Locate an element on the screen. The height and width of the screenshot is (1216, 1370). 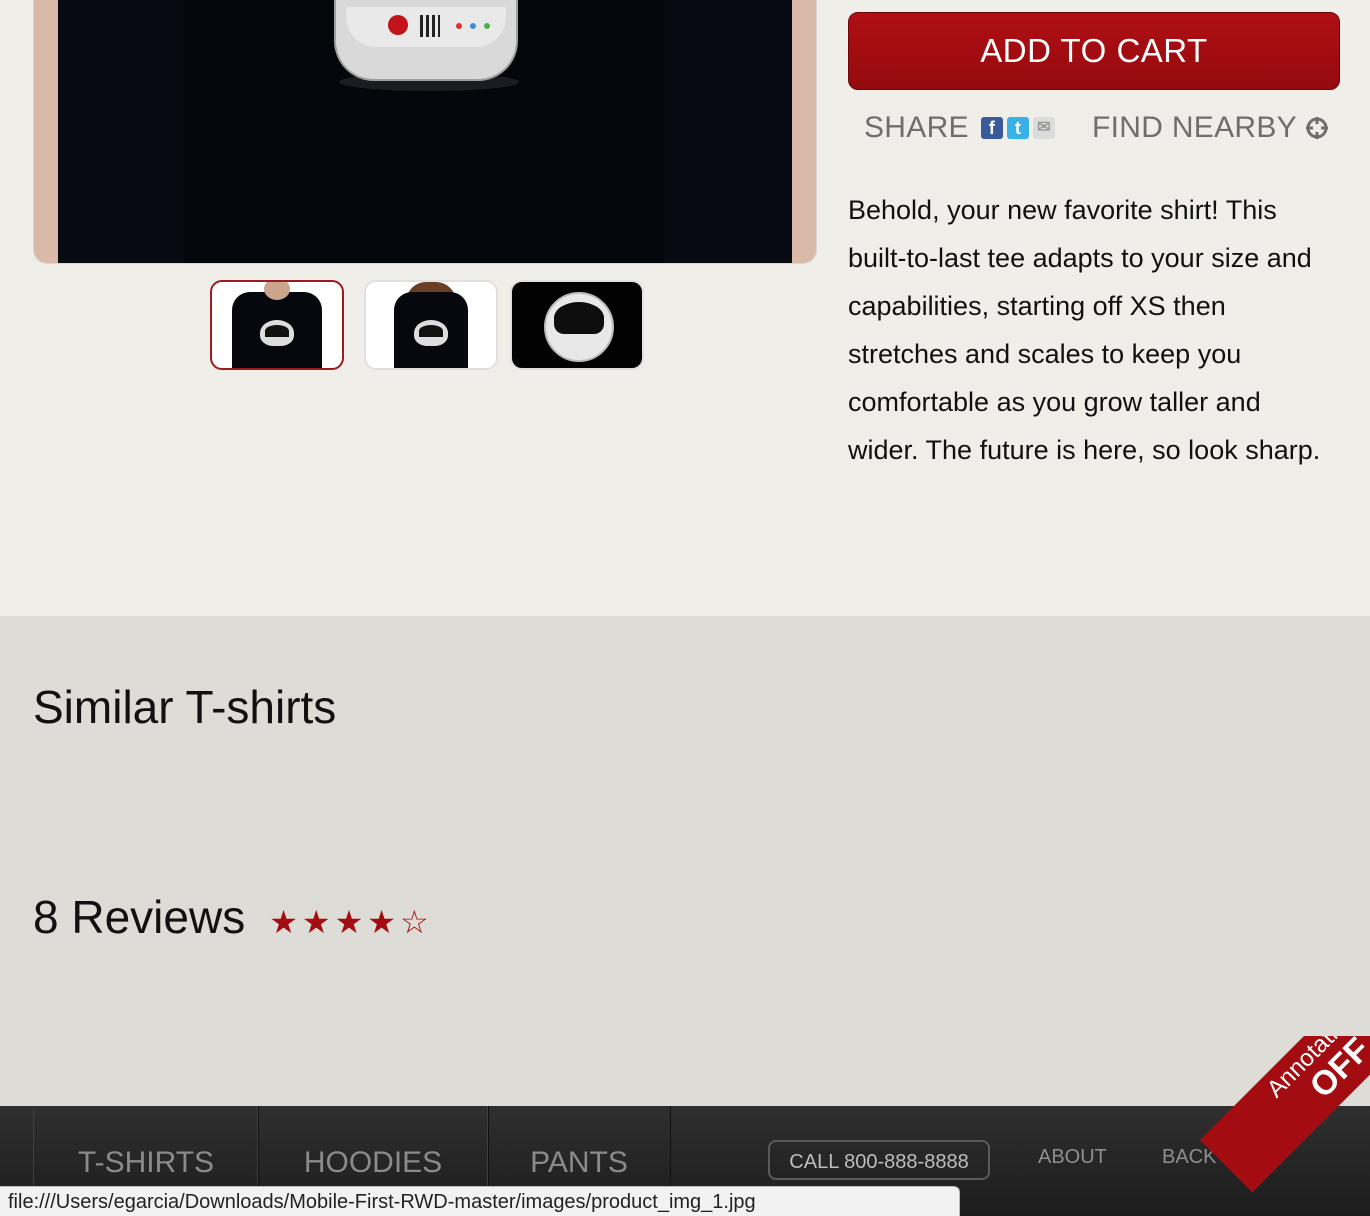
about-link: ABOUT is located at coordinates (1072, 1157).